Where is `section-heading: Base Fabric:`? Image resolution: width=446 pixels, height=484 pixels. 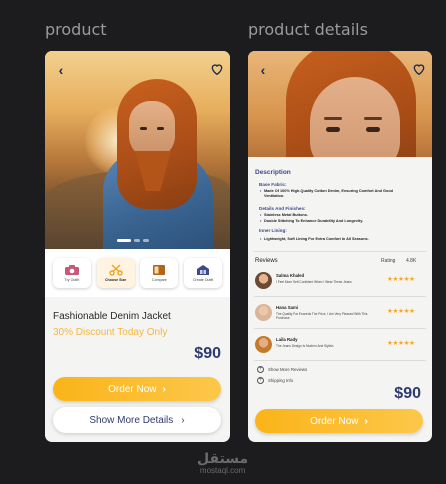
section-heading: Base Fabric: is located at coordinates (273, 184).